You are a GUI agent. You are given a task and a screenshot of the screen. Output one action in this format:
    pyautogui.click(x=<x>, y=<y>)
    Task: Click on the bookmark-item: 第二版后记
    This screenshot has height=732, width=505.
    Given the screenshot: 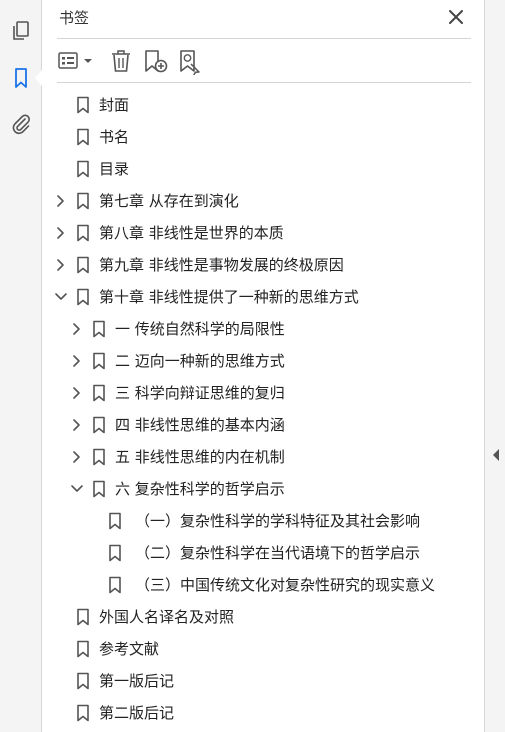 What is the action you would take?
    pyautogui.click(x=263, y=713)
    